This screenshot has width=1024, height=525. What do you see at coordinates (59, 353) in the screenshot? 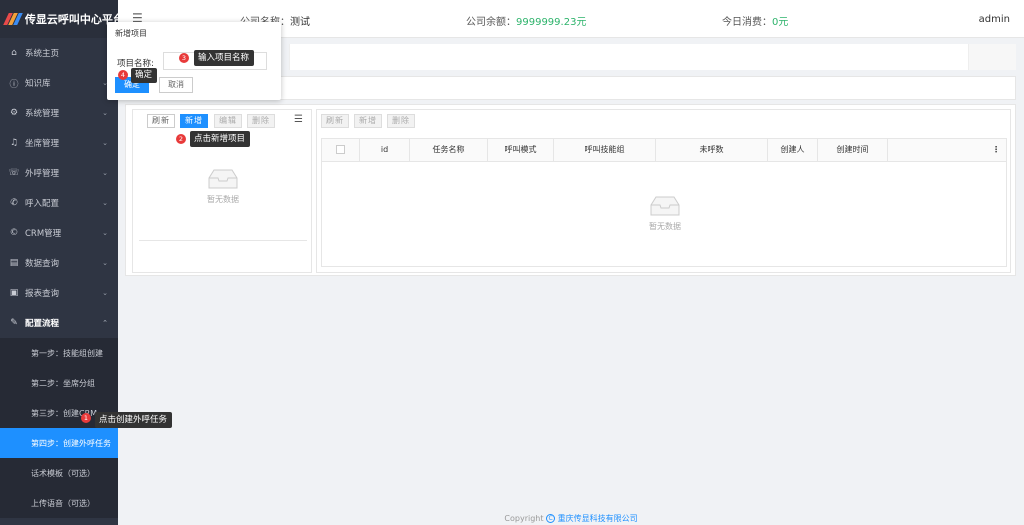
I see `sidebar-subitem-step1: 第一步：技能组创建` at bounding box center [59, 353].